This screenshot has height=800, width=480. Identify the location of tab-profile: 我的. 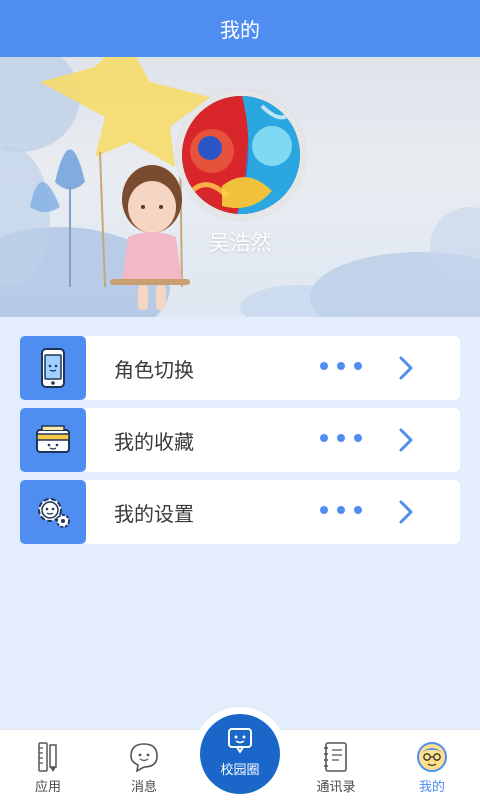
(432, 765).